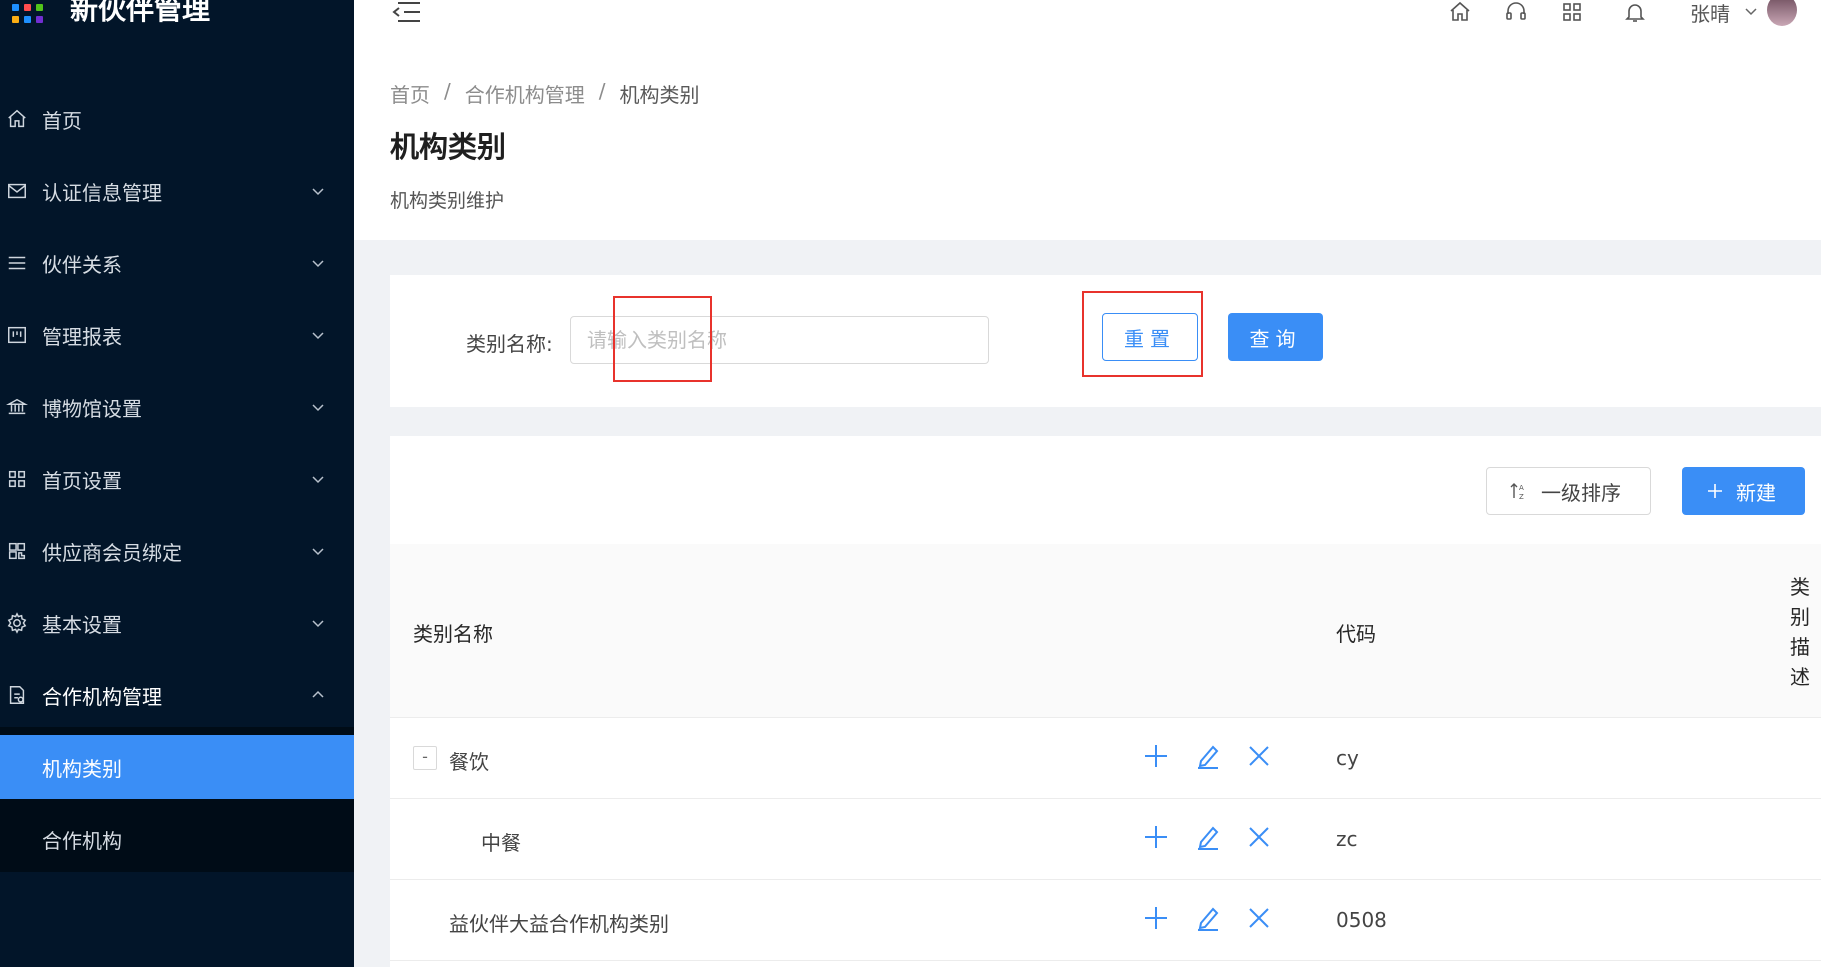 The width and height of the screenshot is (1821, 967). Describe the element at coordinates (1635, 12) in the screenshot. I see `bell-icon` at that location.